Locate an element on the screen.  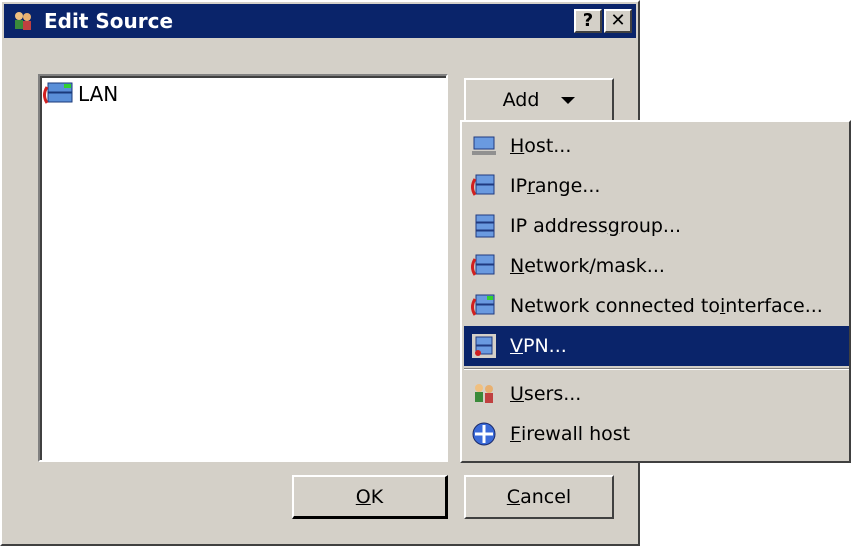
network-mask-icon is located at coordinates (483, 265).